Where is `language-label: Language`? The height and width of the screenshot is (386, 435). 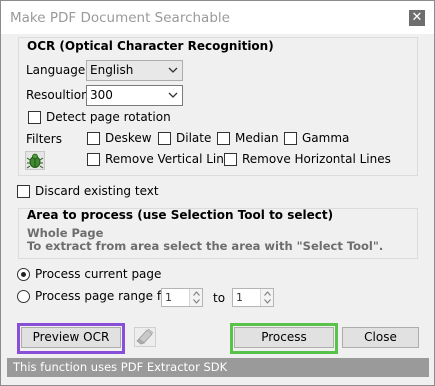 language-label: Language is located at coordinates (56, 70).